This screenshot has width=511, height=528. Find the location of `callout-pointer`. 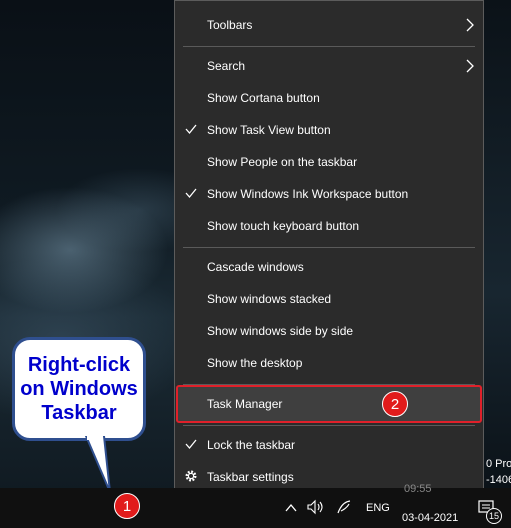

callout-pointer is located at coordinates (97, 464).